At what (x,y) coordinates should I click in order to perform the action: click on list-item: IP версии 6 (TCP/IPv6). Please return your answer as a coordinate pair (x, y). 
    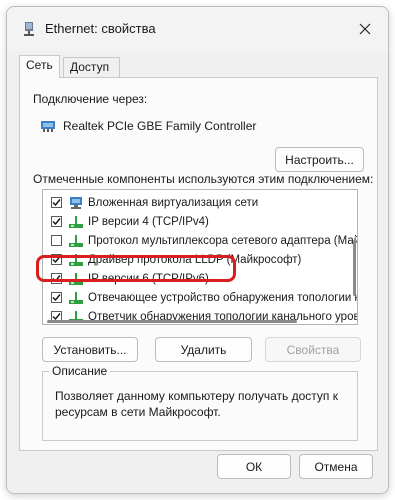
    Looking at the image, I should click on (198, 278).